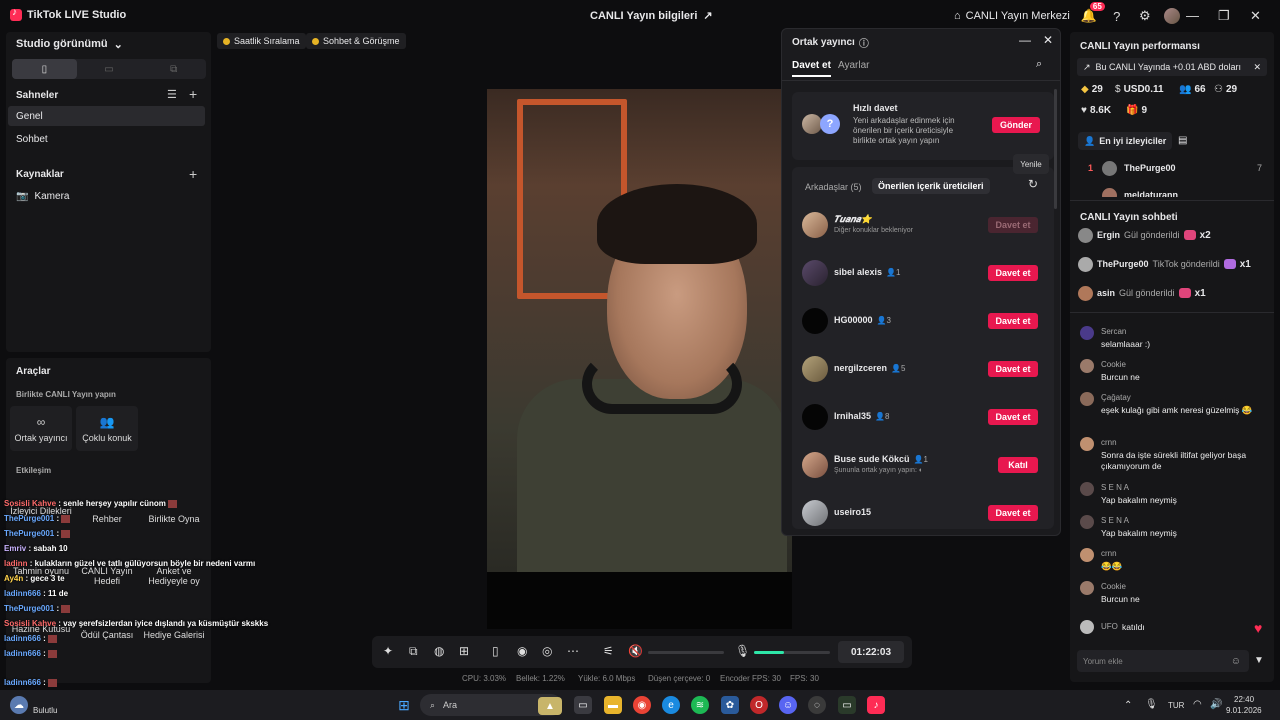 This screenshot has height=720, width=1280. What do you see at coordinates (439, 651) in the screenshot?
I see `stickers-icon: ◍` at bounding box center [439, 651].